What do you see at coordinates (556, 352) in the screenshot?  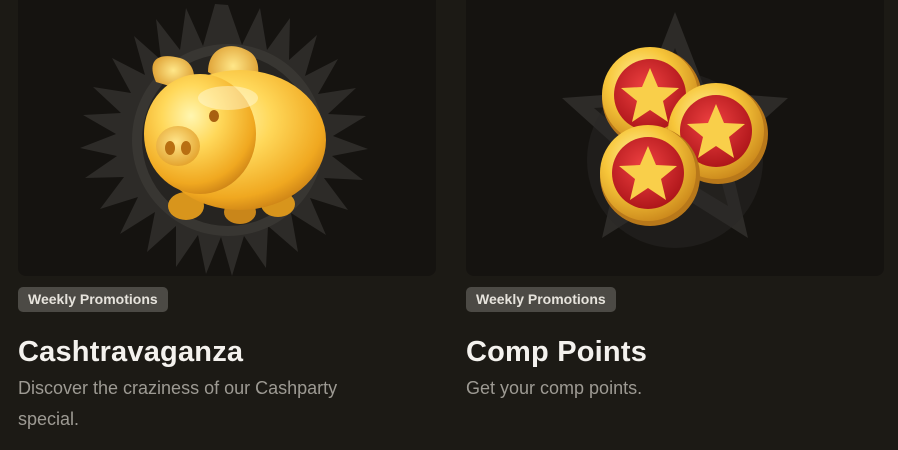 I see `promotion-title: Comp Points` at bounding box center [556, 352].